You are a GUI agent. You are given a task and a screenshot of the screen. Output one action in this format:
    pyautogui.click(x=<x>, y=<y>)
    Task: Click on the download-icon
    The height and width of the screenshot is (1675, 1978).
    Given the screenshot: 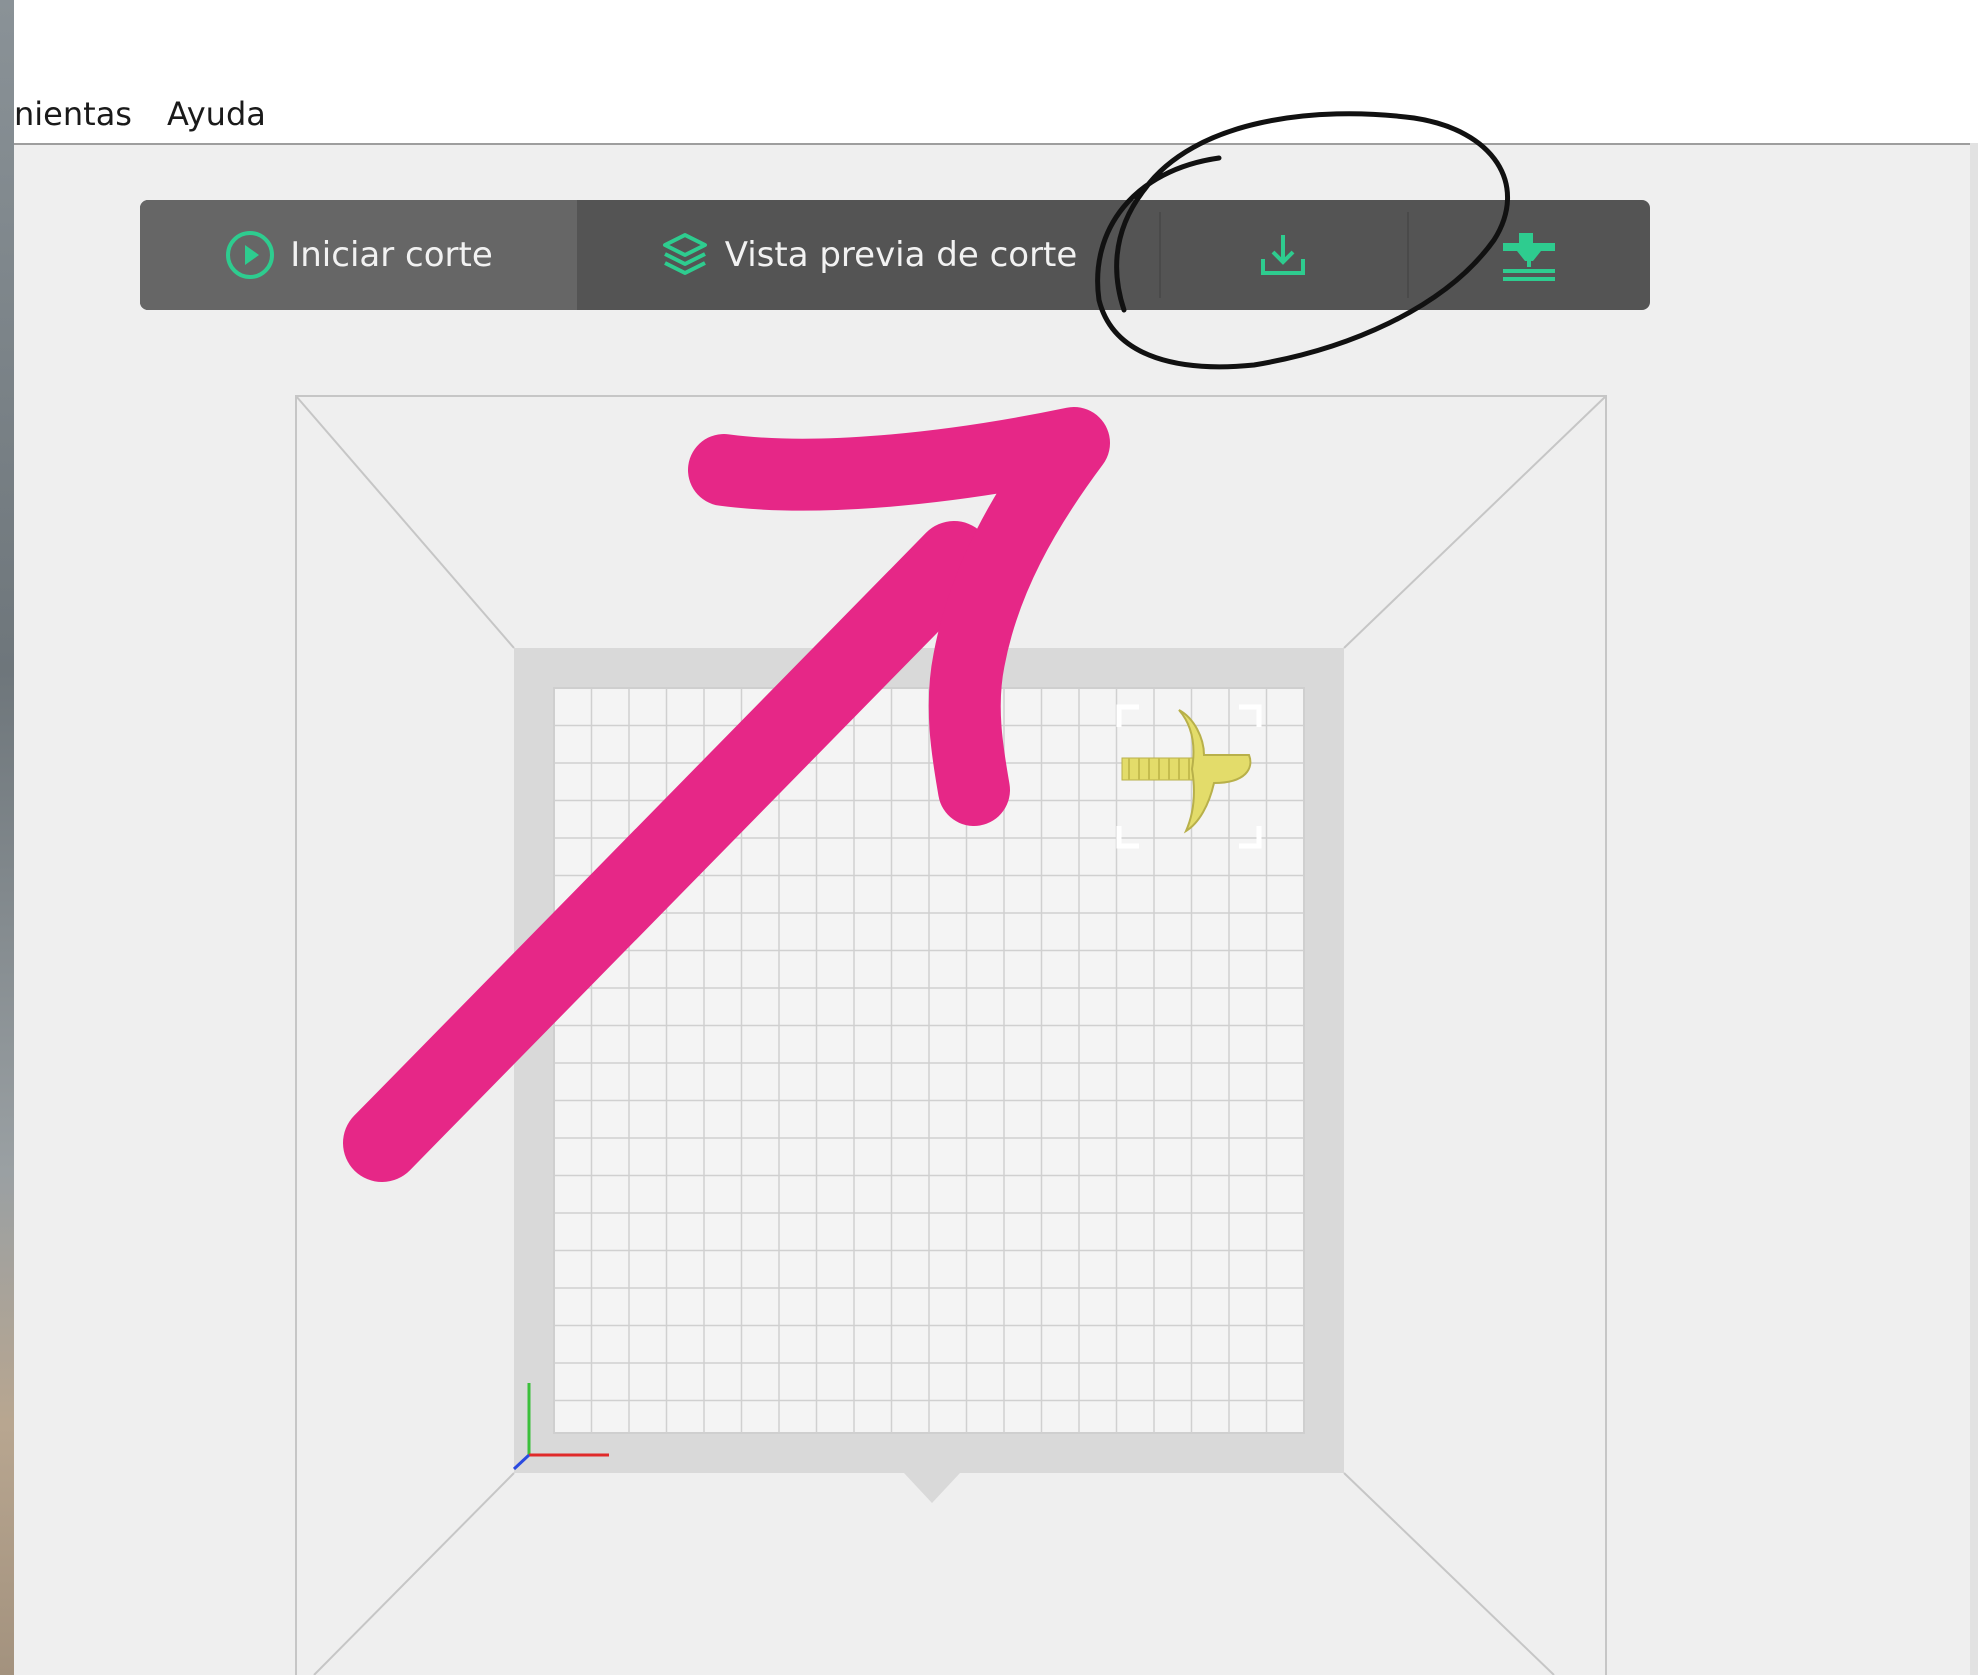 What is the action you would take?
    pyautogui.click(x=1283, y=255)
    